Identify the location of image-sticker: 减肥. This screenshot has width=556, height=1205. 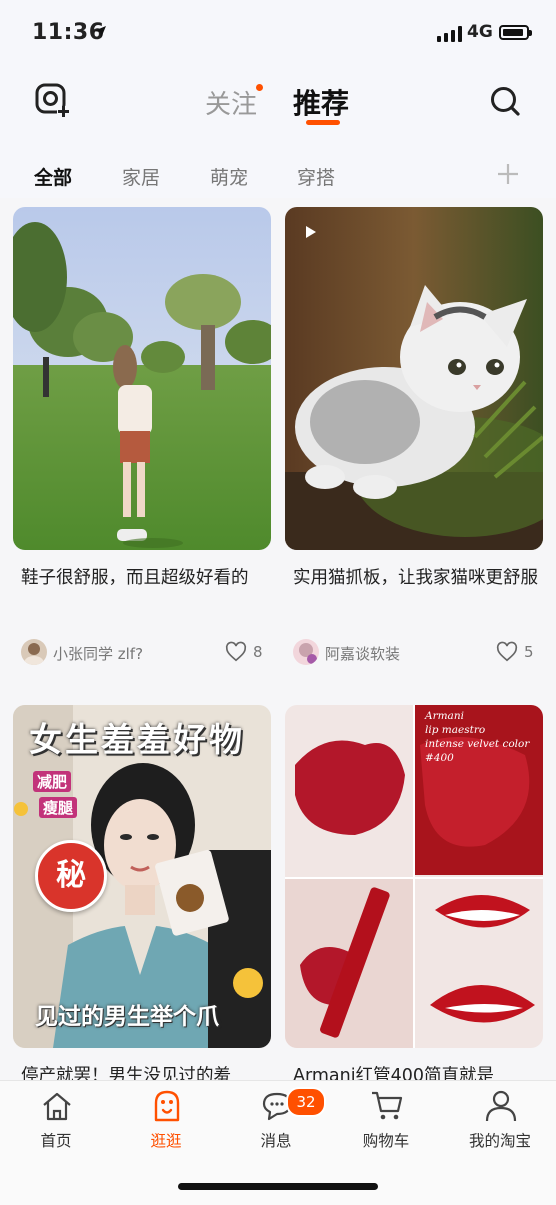
(52, 781).